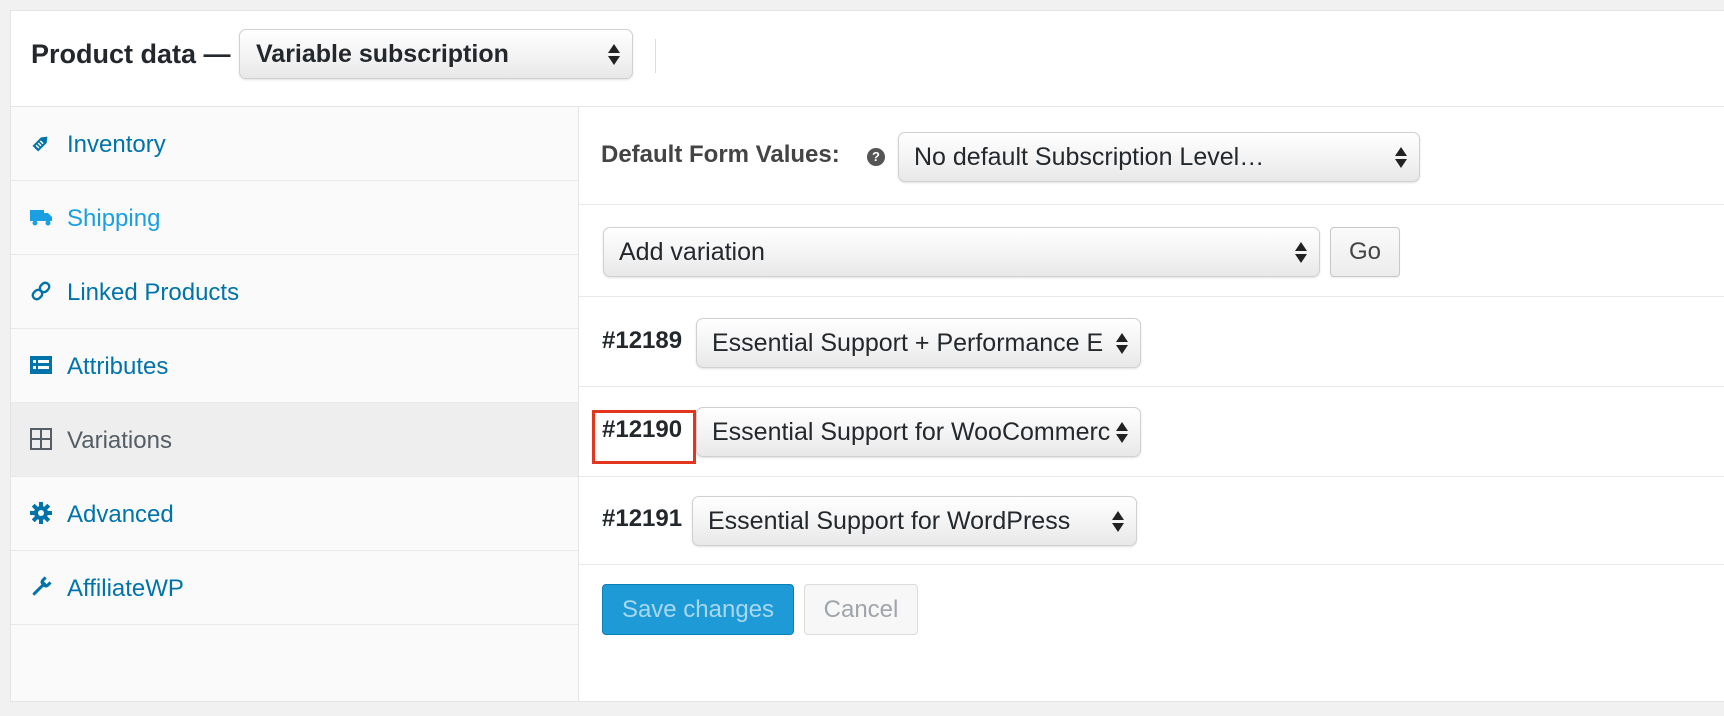 This screenshot has height=716, width=1724. What do you see at coordinates (642, 429) in the screenshot?
I see `variation-id: #12190` at bounding box center [642, 429].